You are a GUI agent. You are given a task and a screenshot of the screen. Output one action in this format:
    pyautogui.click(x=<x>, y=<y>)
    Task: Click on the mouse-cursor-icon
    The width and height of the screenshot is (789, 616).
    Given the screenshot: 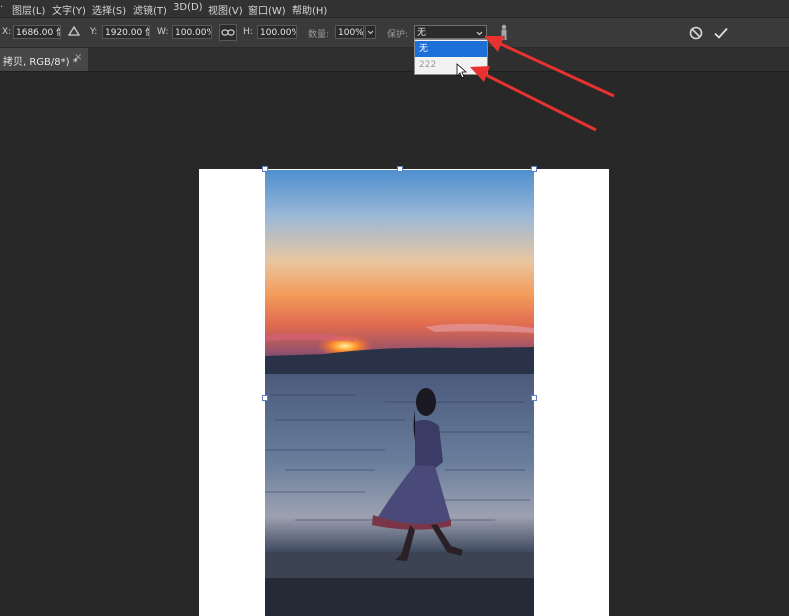 What is the action you would take?
    pyautogui.click(x=462, y=71)
    